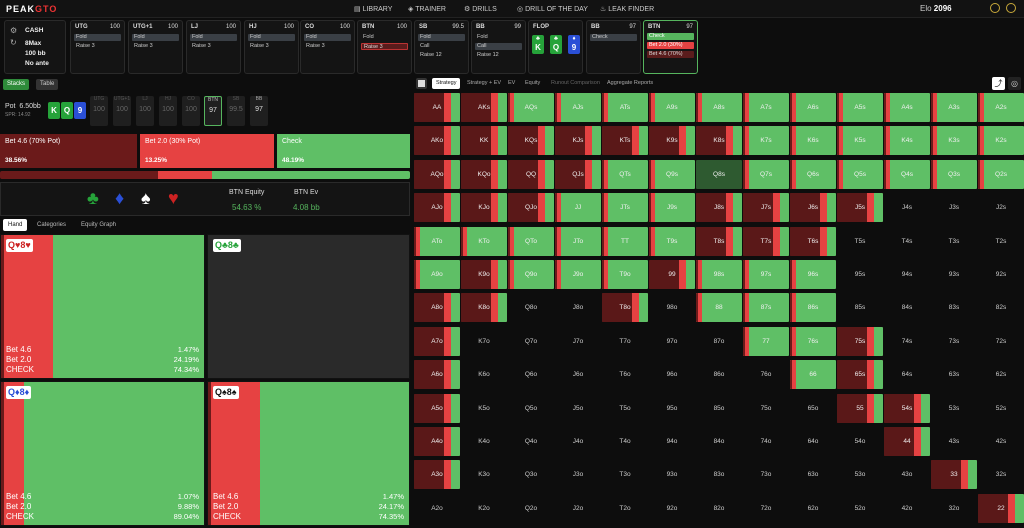  What do you see at coordinates (995, 8) in the screenshot?
I see `trophy-icon` at bounding box center [995, 8].